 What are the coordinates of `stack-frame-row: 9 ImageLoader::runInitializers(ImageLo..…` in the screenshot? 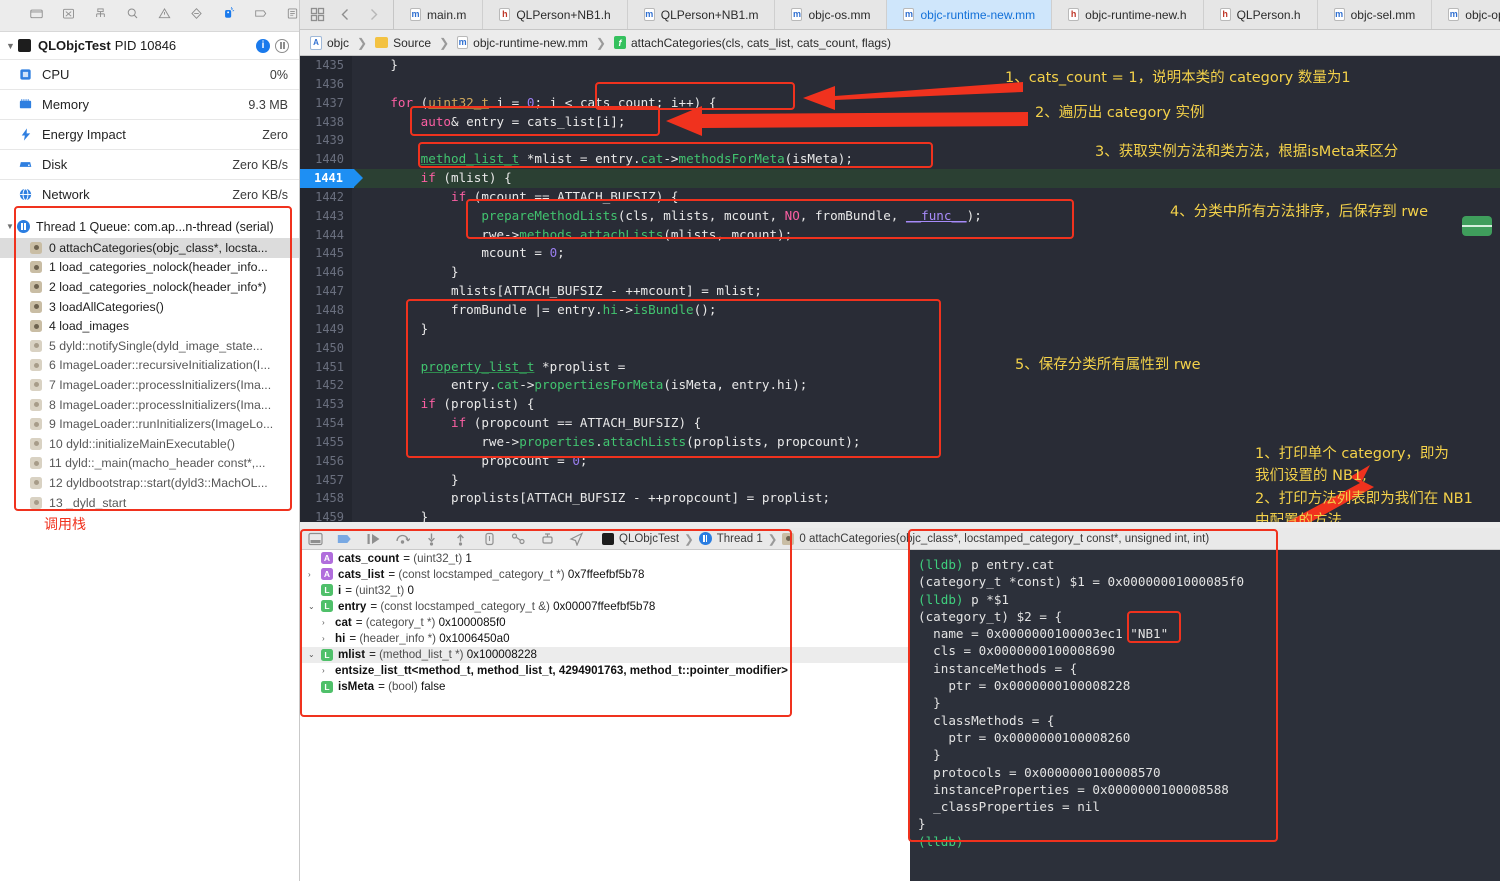 It's located at (149, 424).